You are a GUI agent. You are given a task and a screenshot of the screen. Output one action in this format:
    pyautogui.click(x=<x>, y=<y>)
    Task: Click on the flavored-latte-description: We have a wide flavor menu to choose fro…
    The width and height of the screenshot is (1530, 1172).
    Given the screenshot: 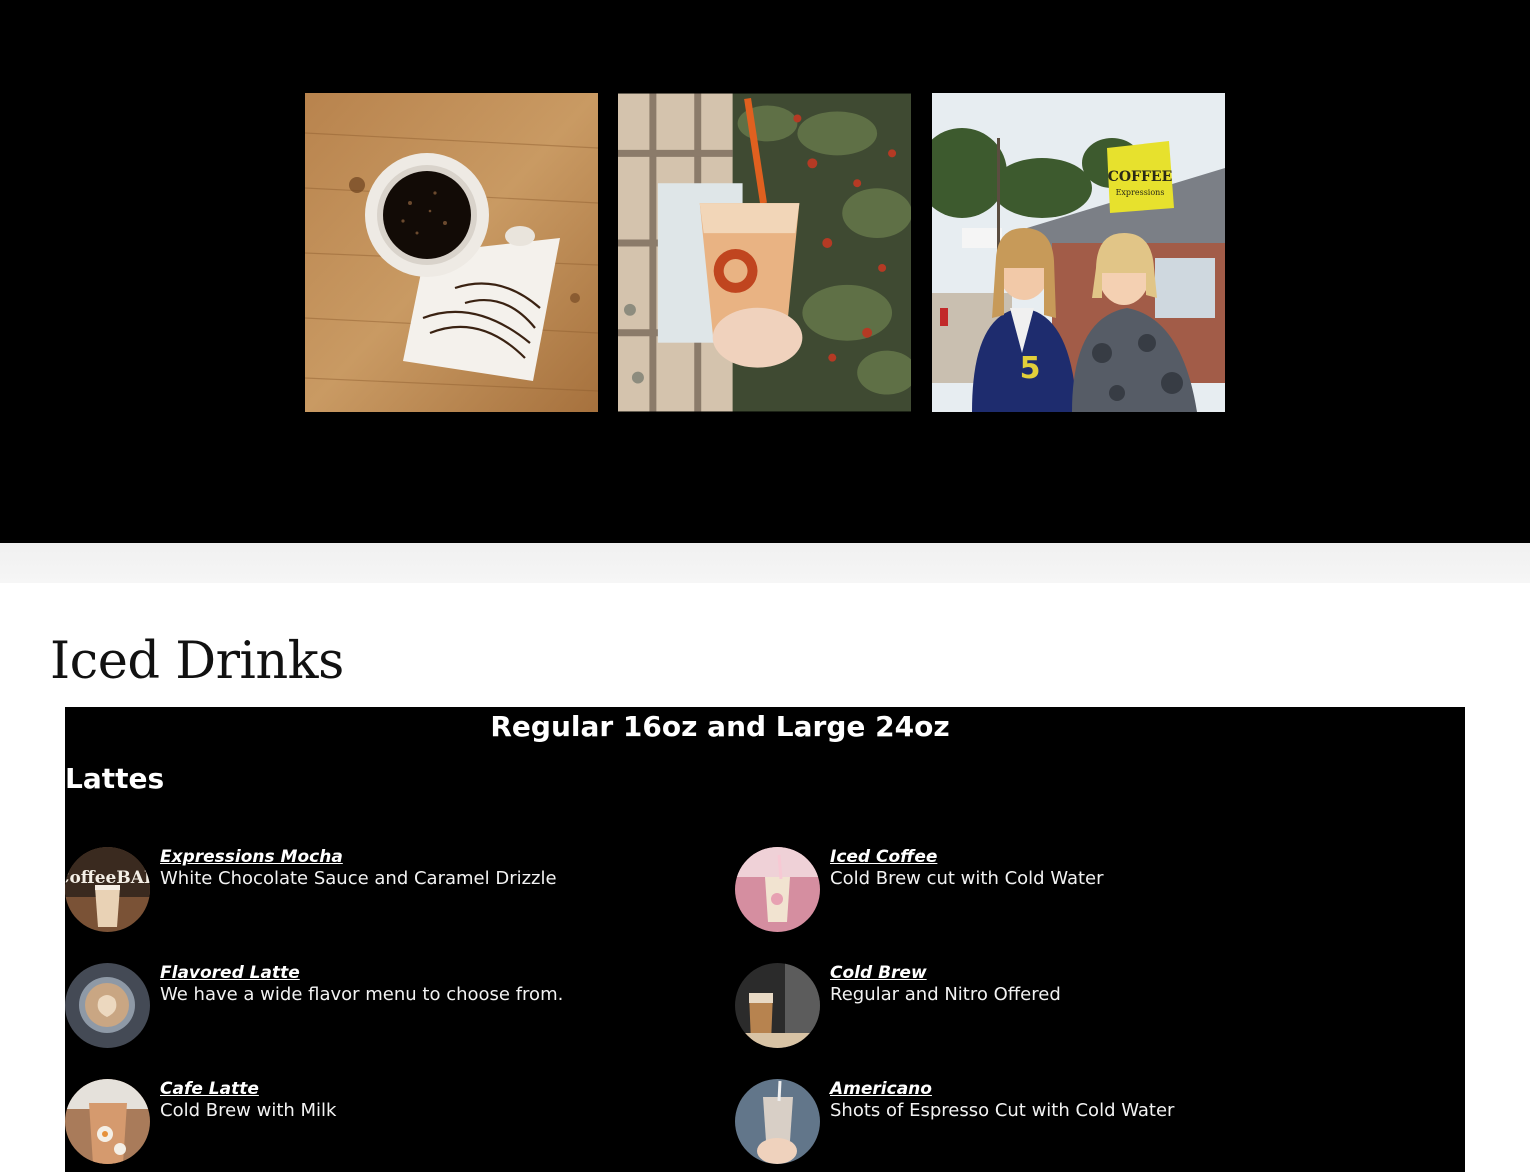 What is the action you would take?
    pyautogui.click(x=362, y=994)
    